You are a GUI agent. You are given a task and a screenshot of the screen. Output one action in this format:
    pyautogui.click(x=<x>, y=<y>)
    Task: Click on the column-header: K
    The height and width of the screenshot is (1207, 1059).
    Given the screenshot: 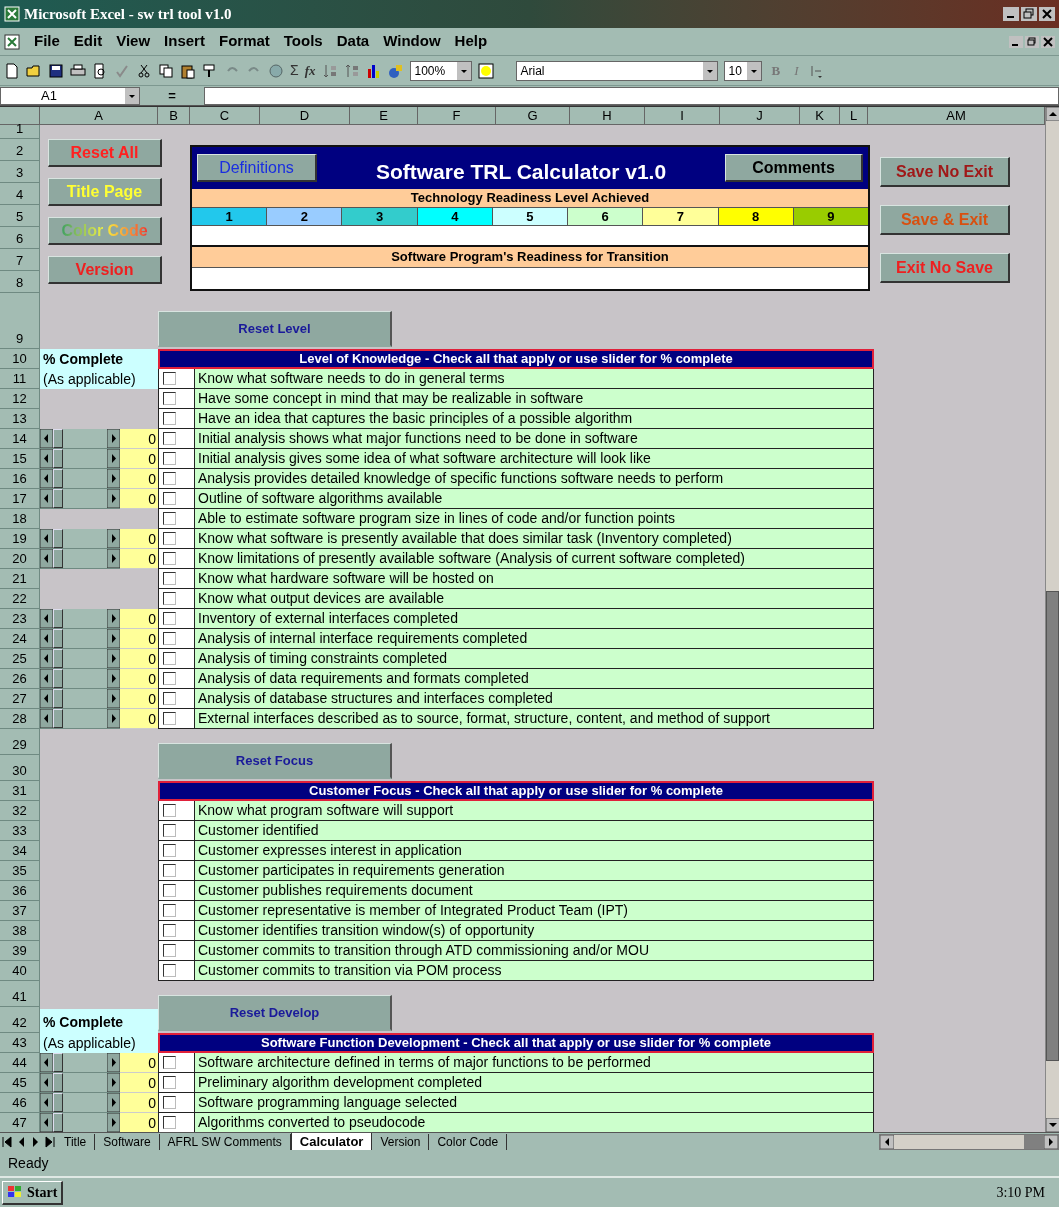 What is the action you would take?
    pyautogui.click(x=820, y=116)
    